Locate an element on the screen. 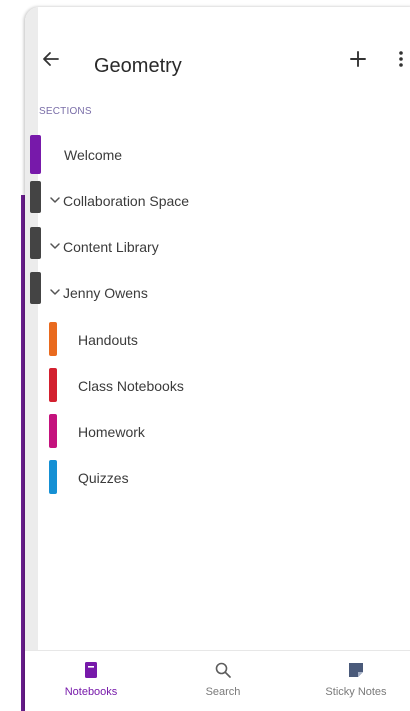 The height and width of the screenshot is (711, 410). sticky-note-icon is located at coordinates (356, 670).